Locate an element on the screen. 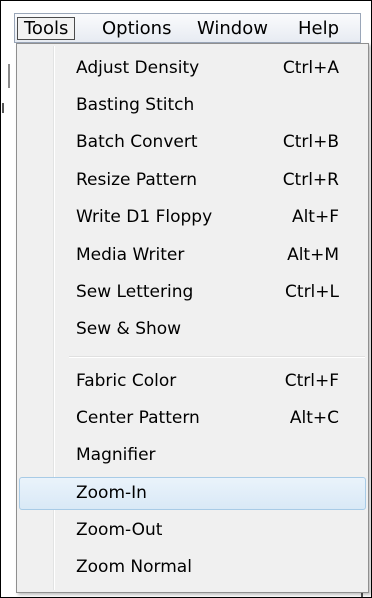 This screenshot has width=372, height=598. menu-item-basting-stitch: Basting Stitch is located at coordinates (192, 105).